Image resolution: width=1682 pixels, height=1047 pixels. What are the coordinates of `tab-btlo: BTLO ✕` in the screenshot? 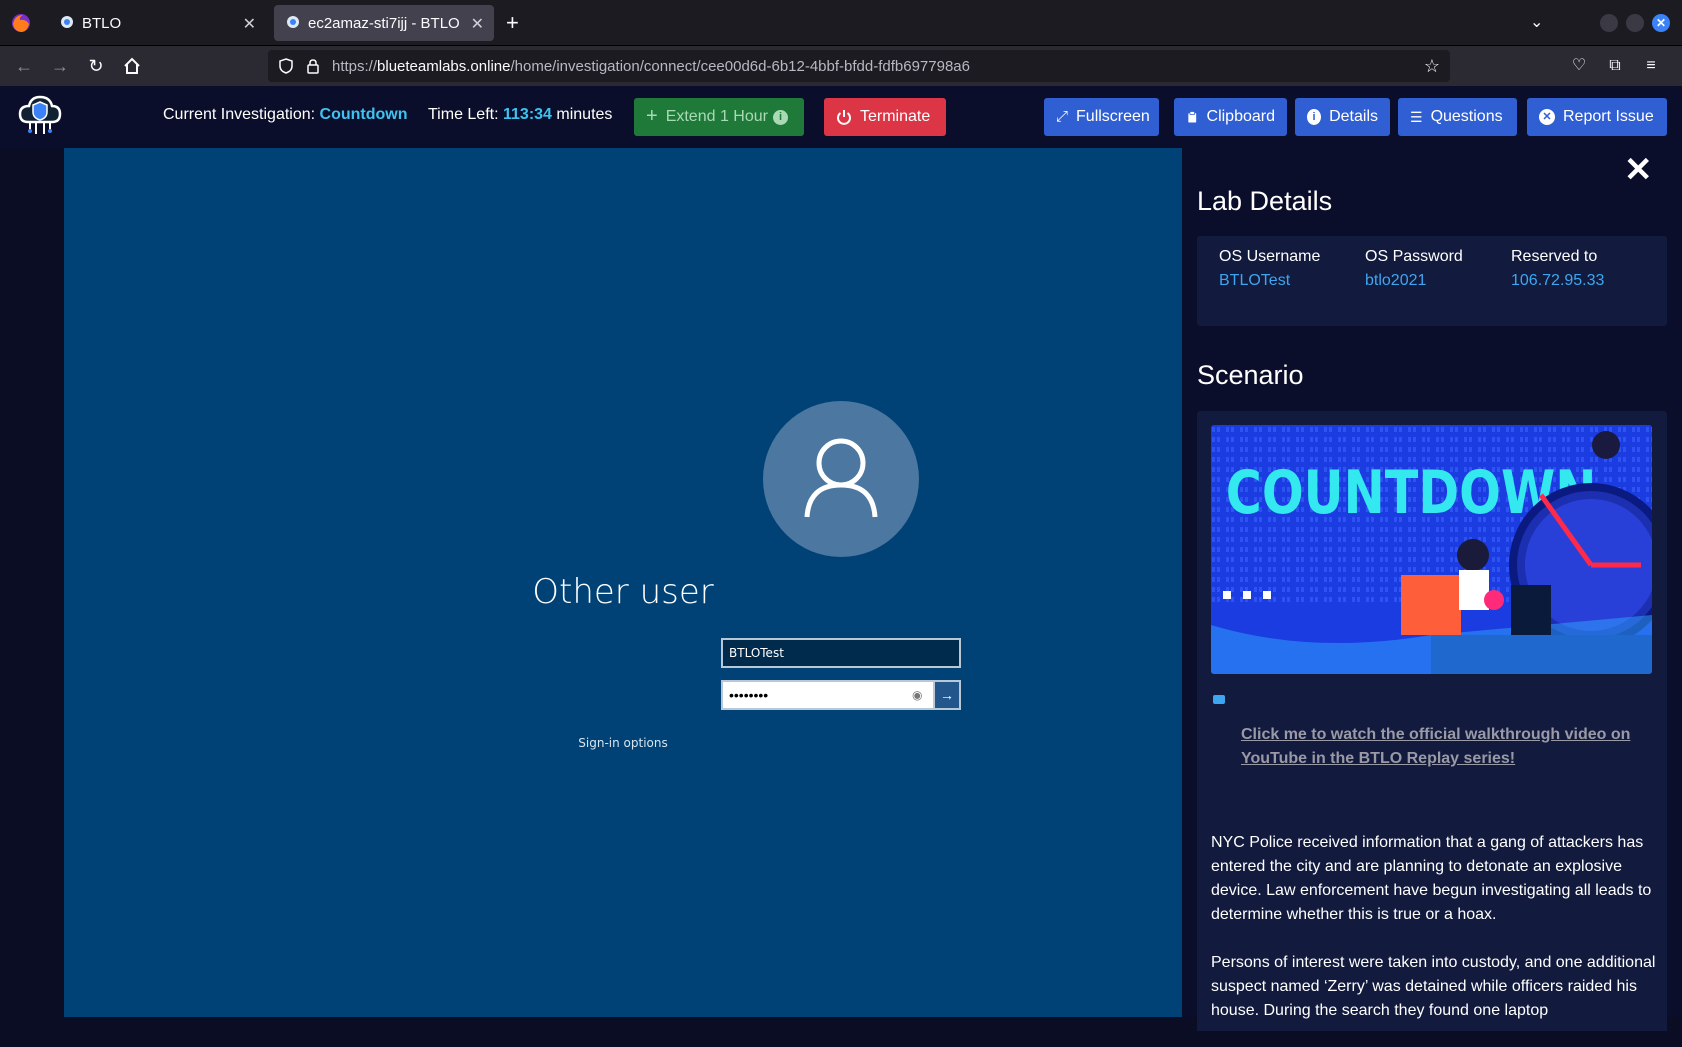 It's located at (157, 23).